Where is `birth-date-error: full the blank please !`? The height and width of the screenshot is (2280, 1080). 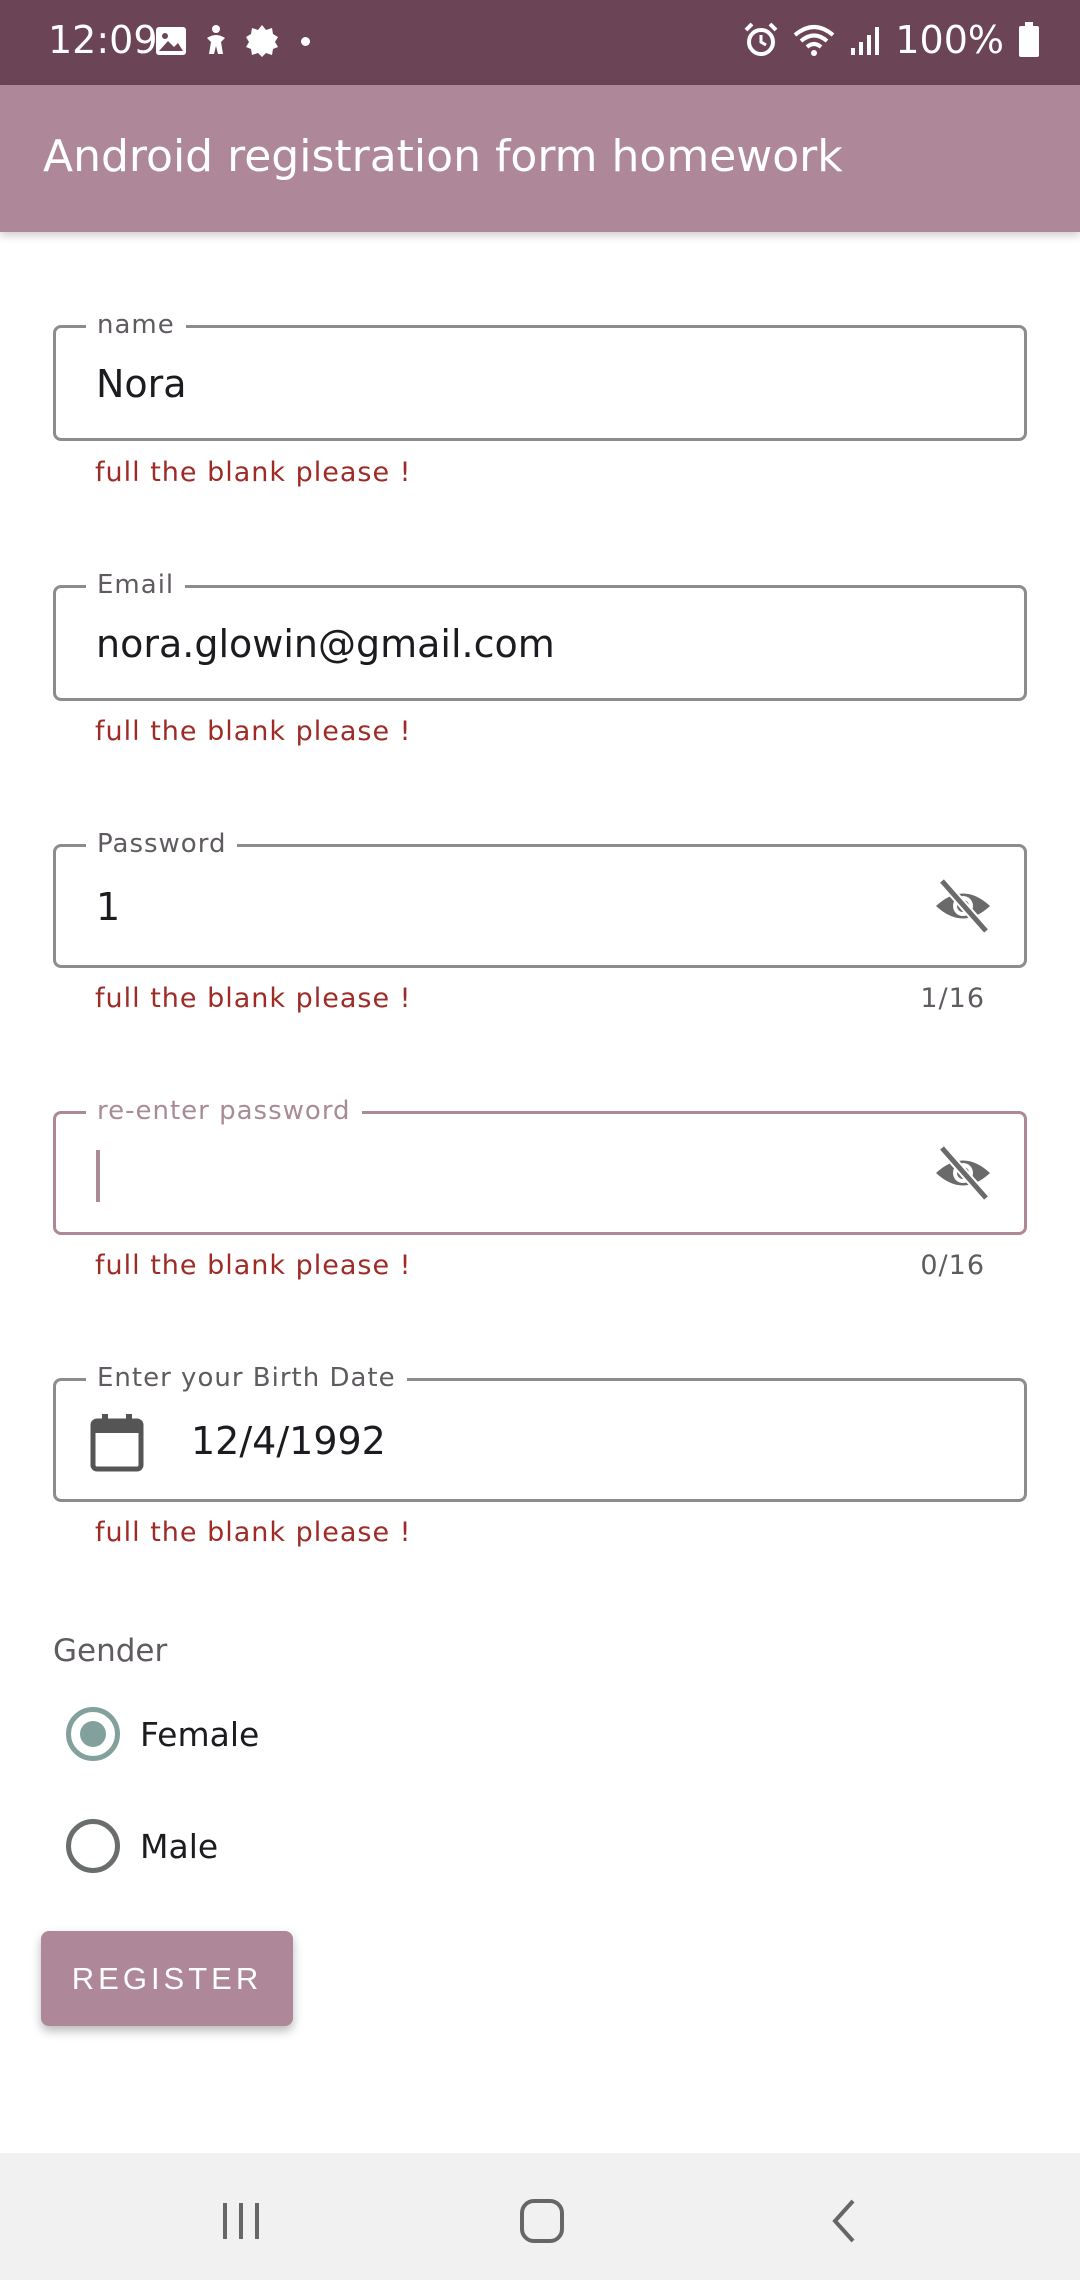 birth-date-error: full the blank please ! is located at coordinates (253, 1532).